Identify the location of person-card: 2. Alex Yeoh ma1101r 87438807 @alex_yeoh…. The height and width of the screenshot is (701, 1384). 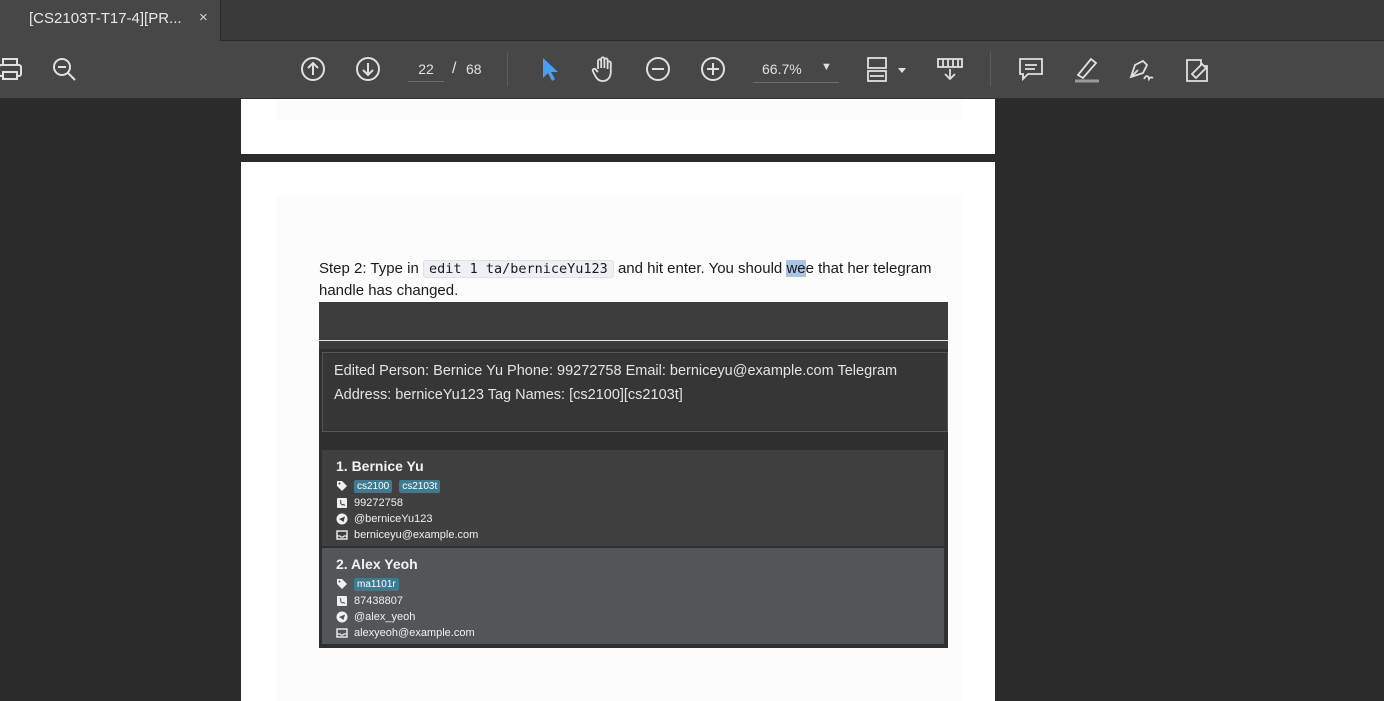
(633, 596).